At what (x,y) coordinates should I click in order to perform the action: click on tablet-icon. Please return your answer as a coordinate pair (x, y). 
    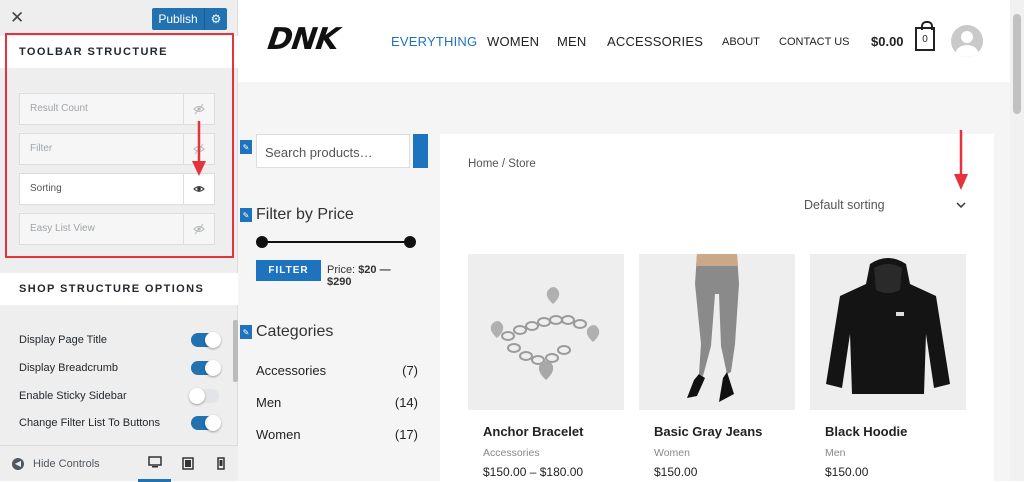
    Looking at the image, I should click on (187, 463).